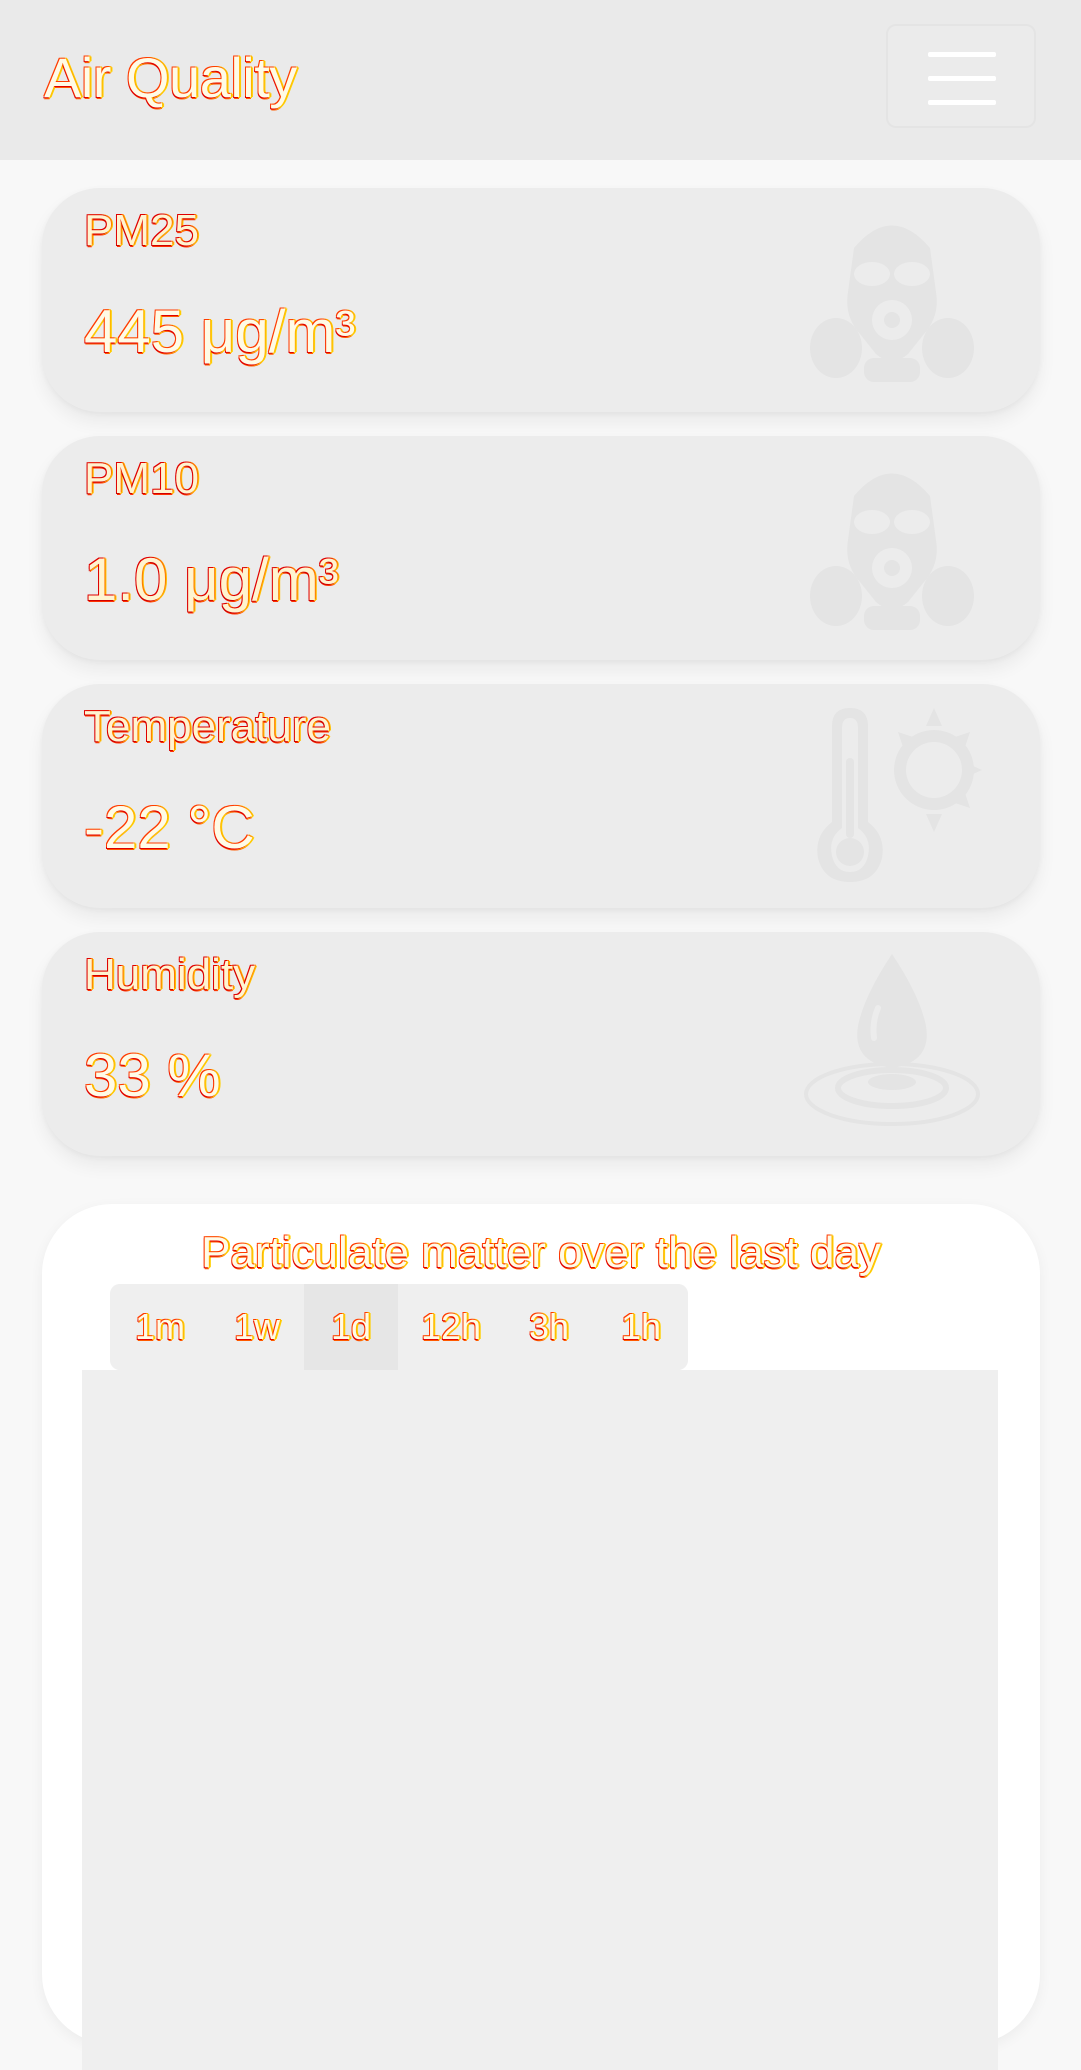  I want to click on card-value: 1.0 μg/m³, so click(211, 579).